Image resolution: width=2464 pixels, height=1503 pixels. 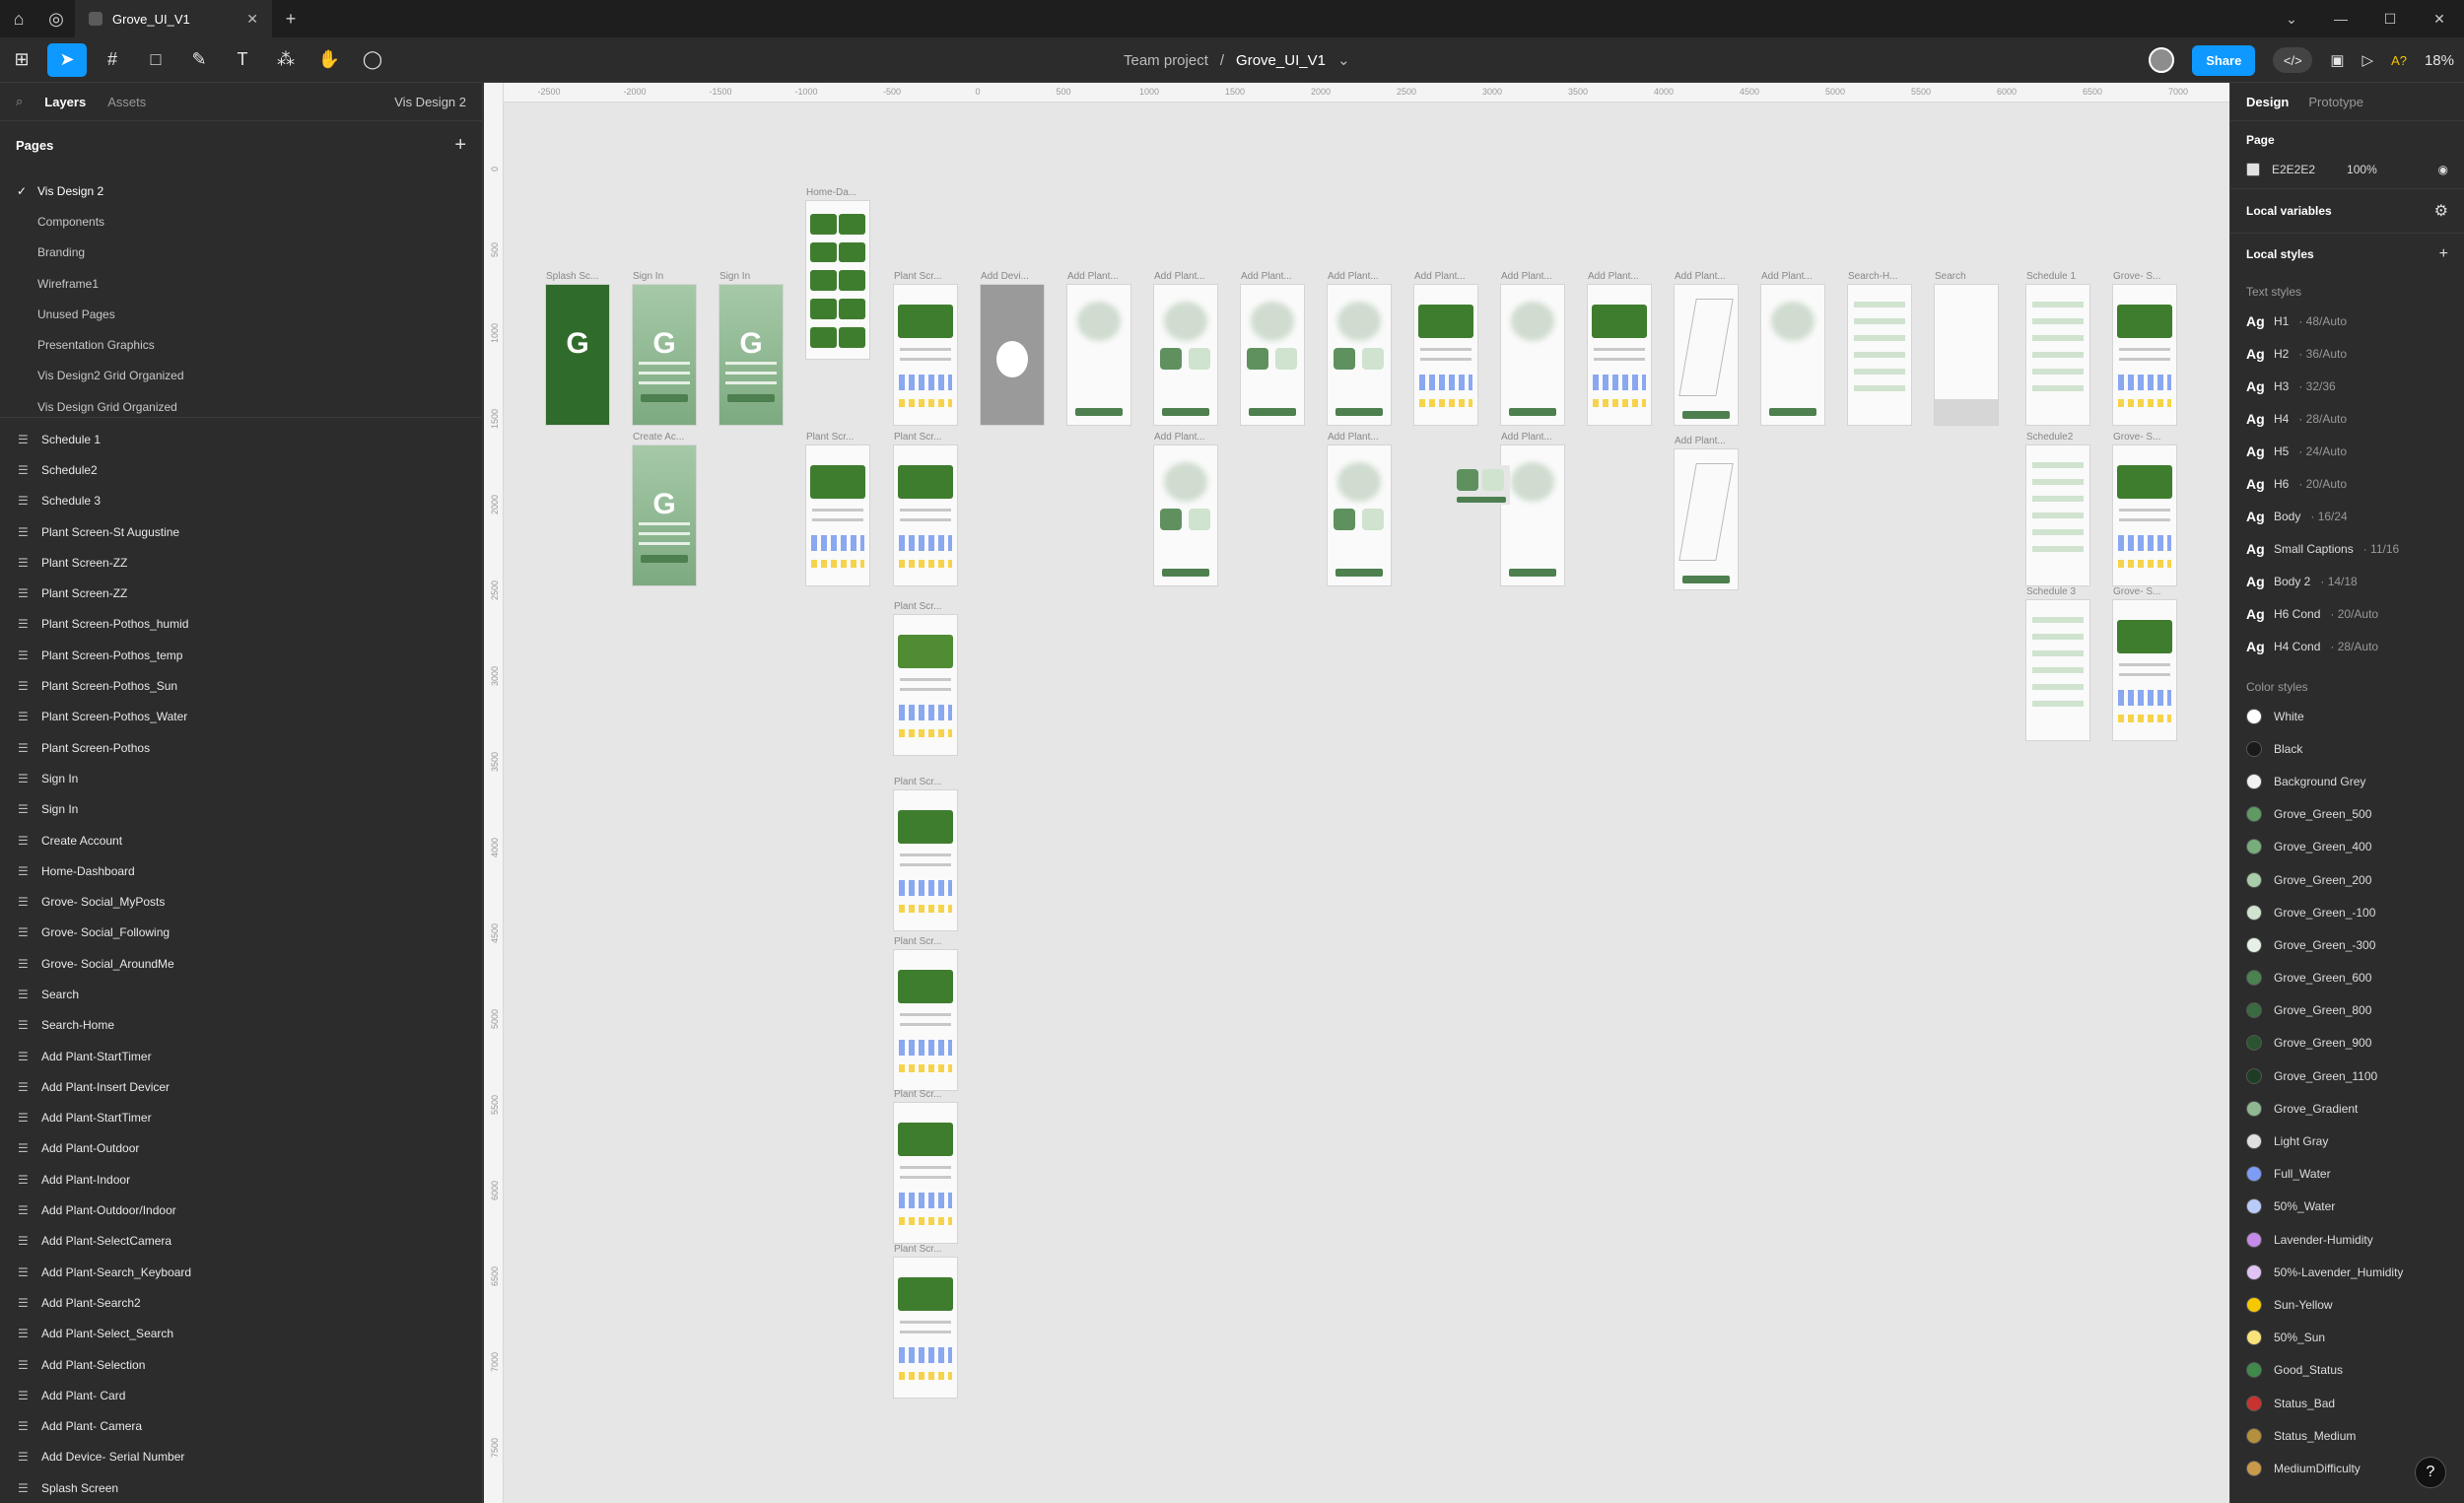 I want to click on layer-item: ☰ Grove- Social_Following, so click(x=241, y=933).